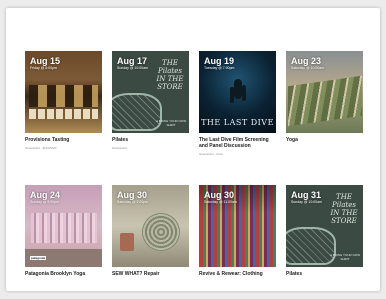 This screenshot has width=386, height=299. I want to click on event-time: Sunday @ 5:00pm, so click(45, 202).